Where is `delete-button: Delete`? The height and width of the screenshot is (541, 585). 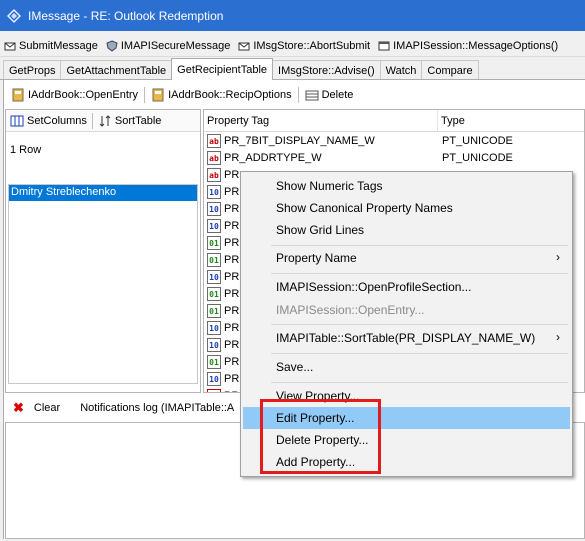
delete-button: Delete is located at coordinates (329, 95).